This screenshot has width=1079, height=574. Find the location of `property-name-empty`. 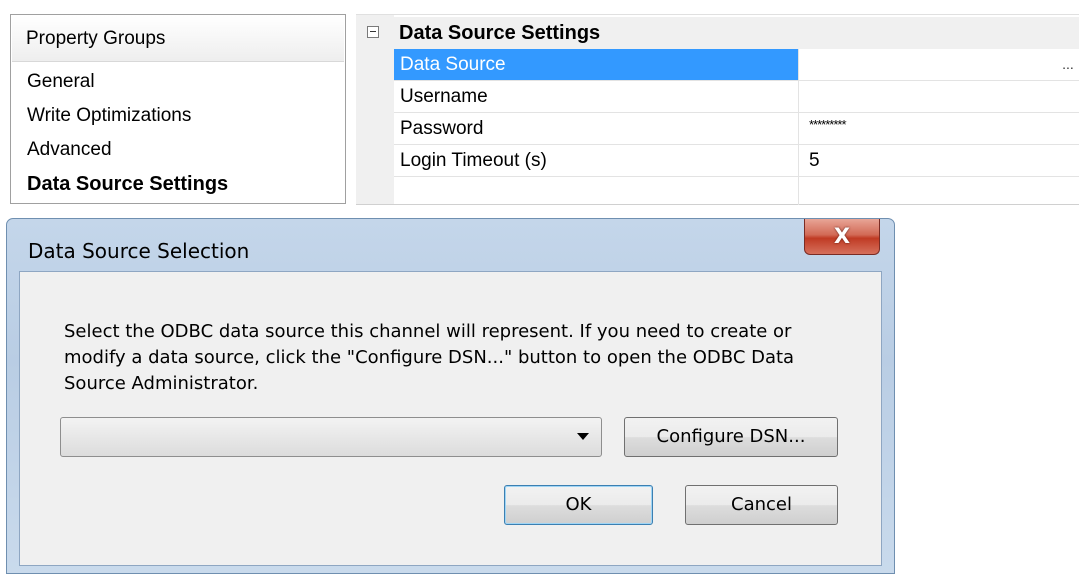

property-name-empty is located at coordinates (596, 191).